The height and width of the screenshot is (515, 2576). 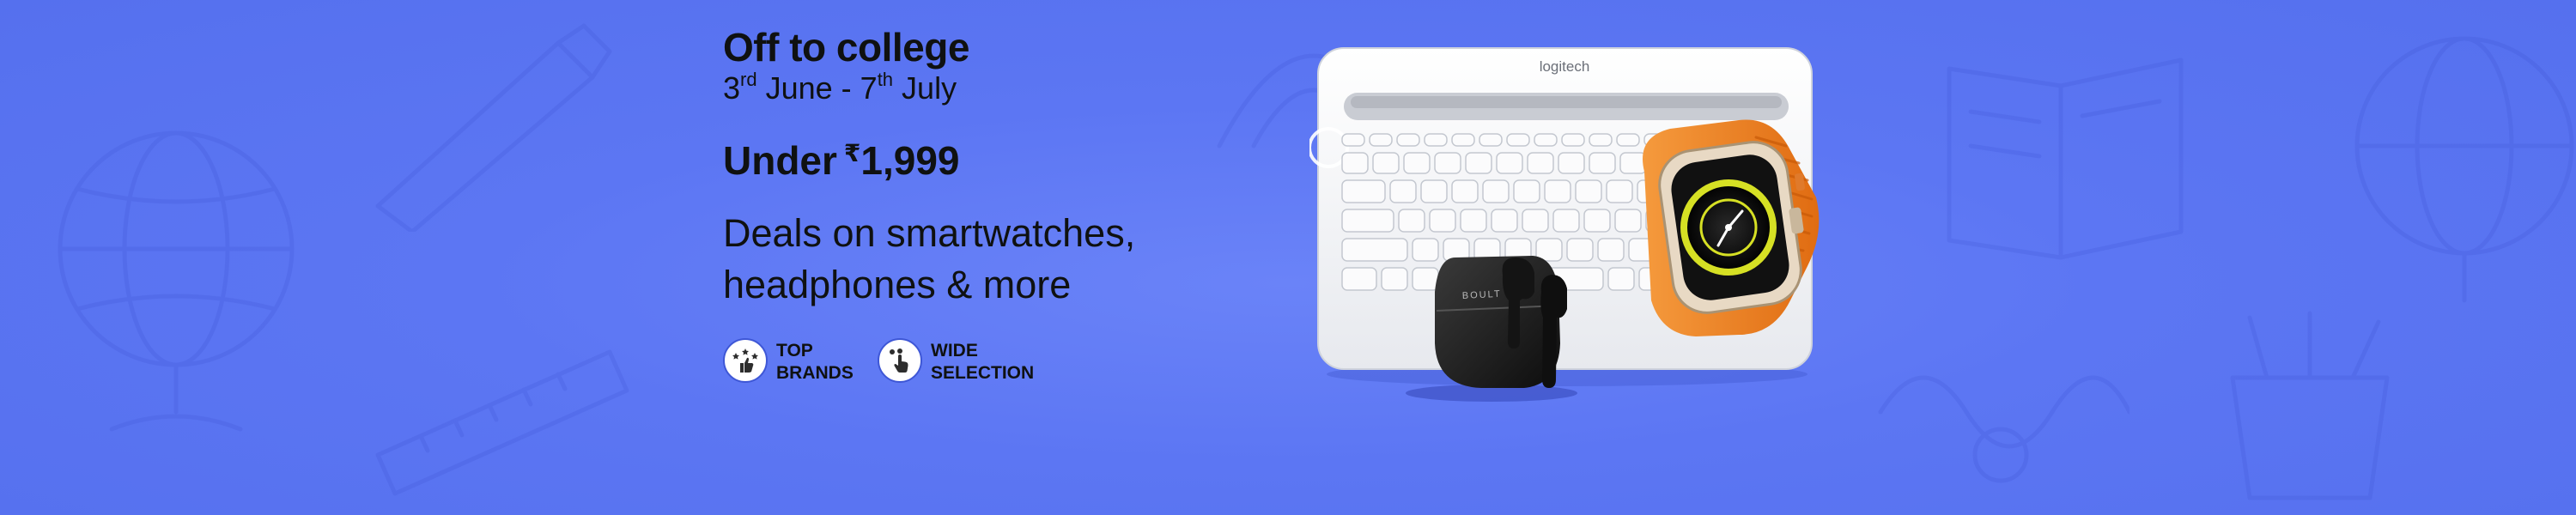 What do you see at coordinates (910, 160) in the screenshot?
I see `price-amount: 1,999` at bounding box center [910, 160].